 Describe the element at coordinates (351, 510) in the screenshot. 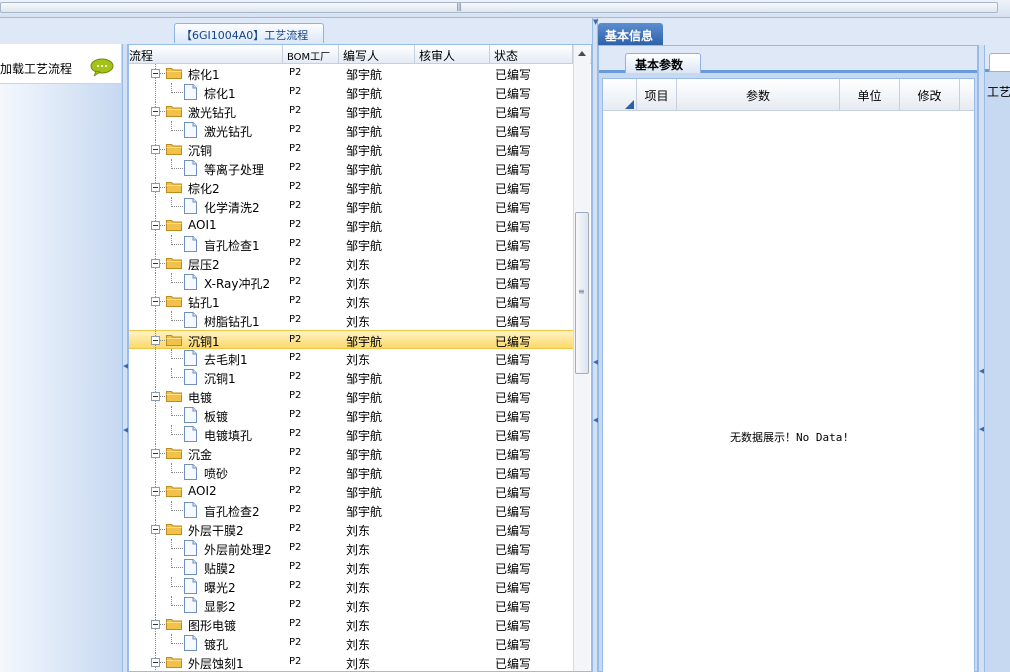

I see `tree-row: 盲孔检查2 P2 邹宇航 已编写` at that location.